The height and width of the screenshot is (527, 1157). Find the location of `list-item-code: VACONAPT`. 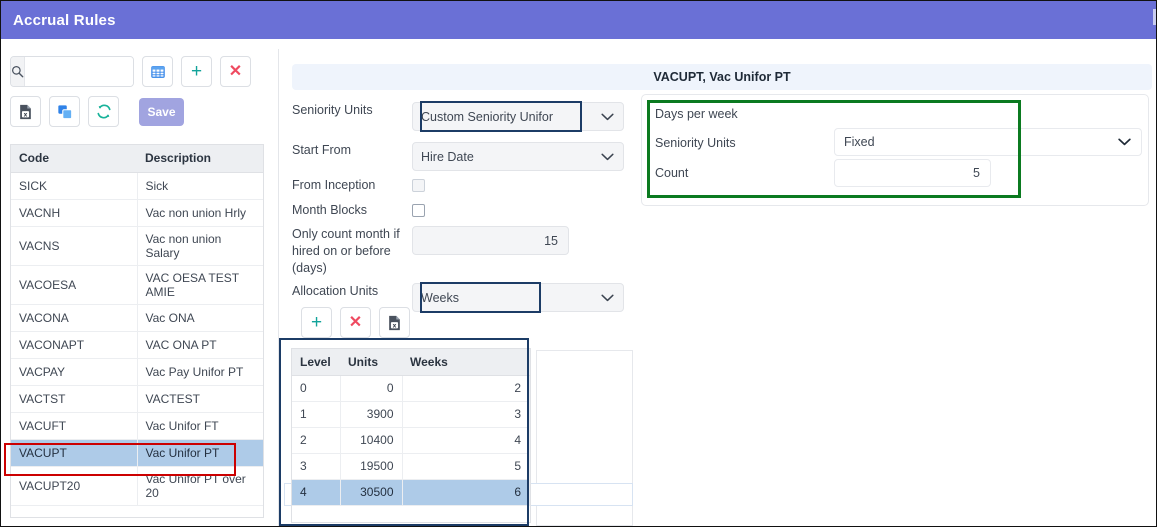

list-item-code: VACONAPT is located at coordinates (74, 345).